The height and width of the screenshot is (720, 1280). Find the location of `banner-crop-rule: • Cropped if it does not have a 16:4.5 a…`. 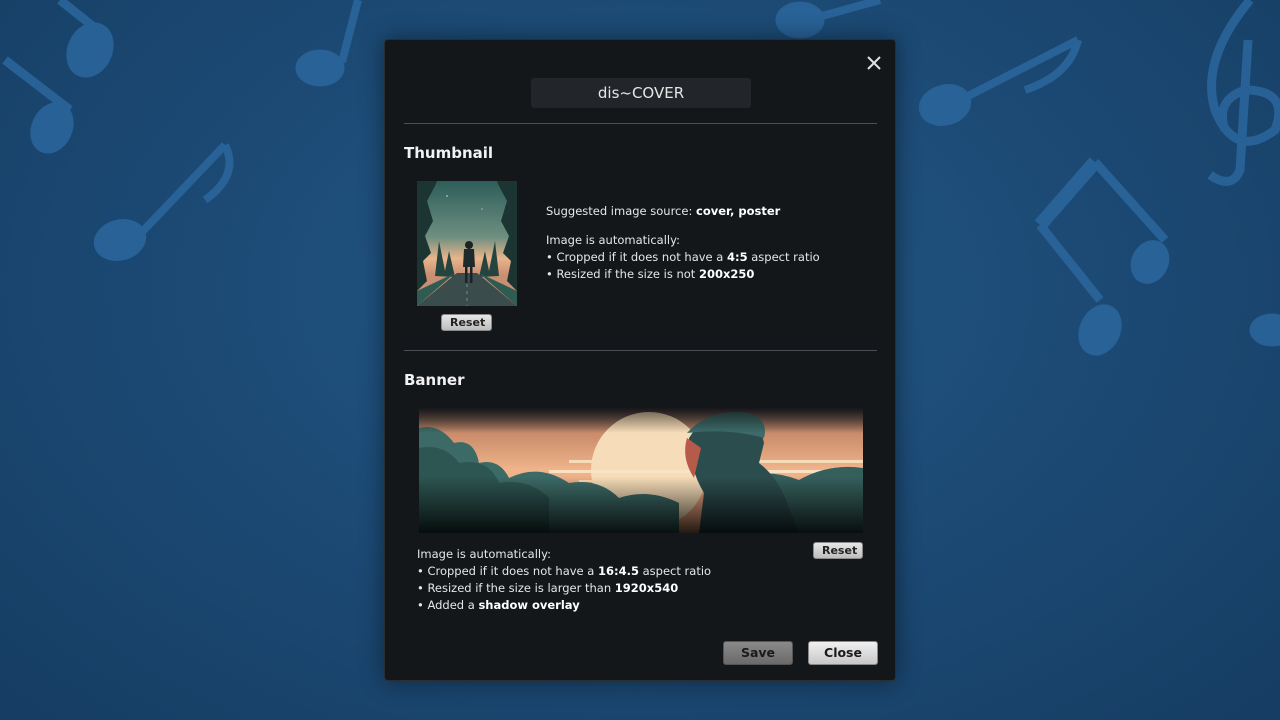

banner-crop-rule: • Cropped if it does not have a 16:4.5 a… is located at coordinates (564, 571).